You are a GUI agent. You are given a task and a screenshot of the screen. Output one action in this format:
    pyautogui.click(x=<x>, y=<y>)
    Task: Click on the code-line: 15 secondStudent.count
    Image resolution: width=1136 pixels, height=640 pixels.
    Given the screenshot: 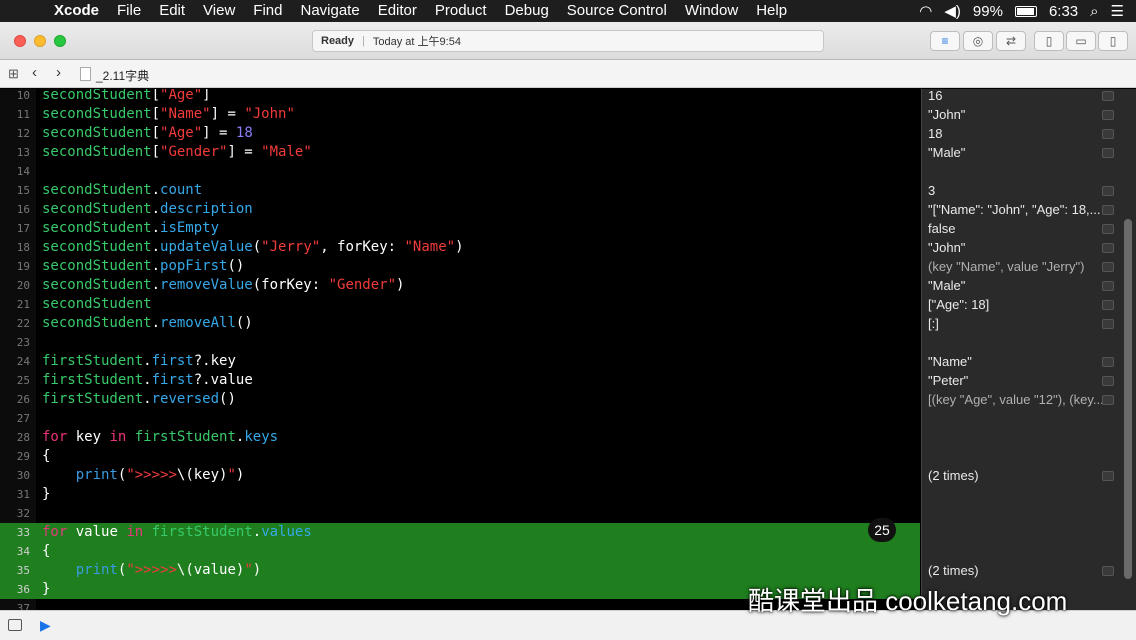 What is the action you would take?
    pyautogui.click(x=460, y=190)
    